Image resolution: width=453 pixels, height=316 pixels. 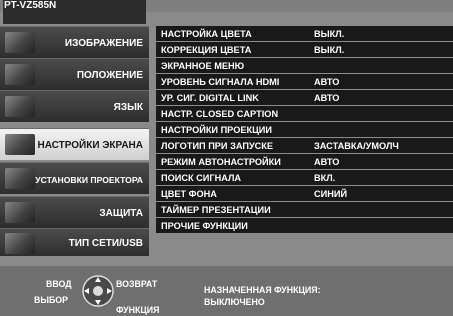 What do you see at coordinates (325, 178) in the screenshot?
I see `row-value: ВКЛ.` at bounding box center [325, 178].